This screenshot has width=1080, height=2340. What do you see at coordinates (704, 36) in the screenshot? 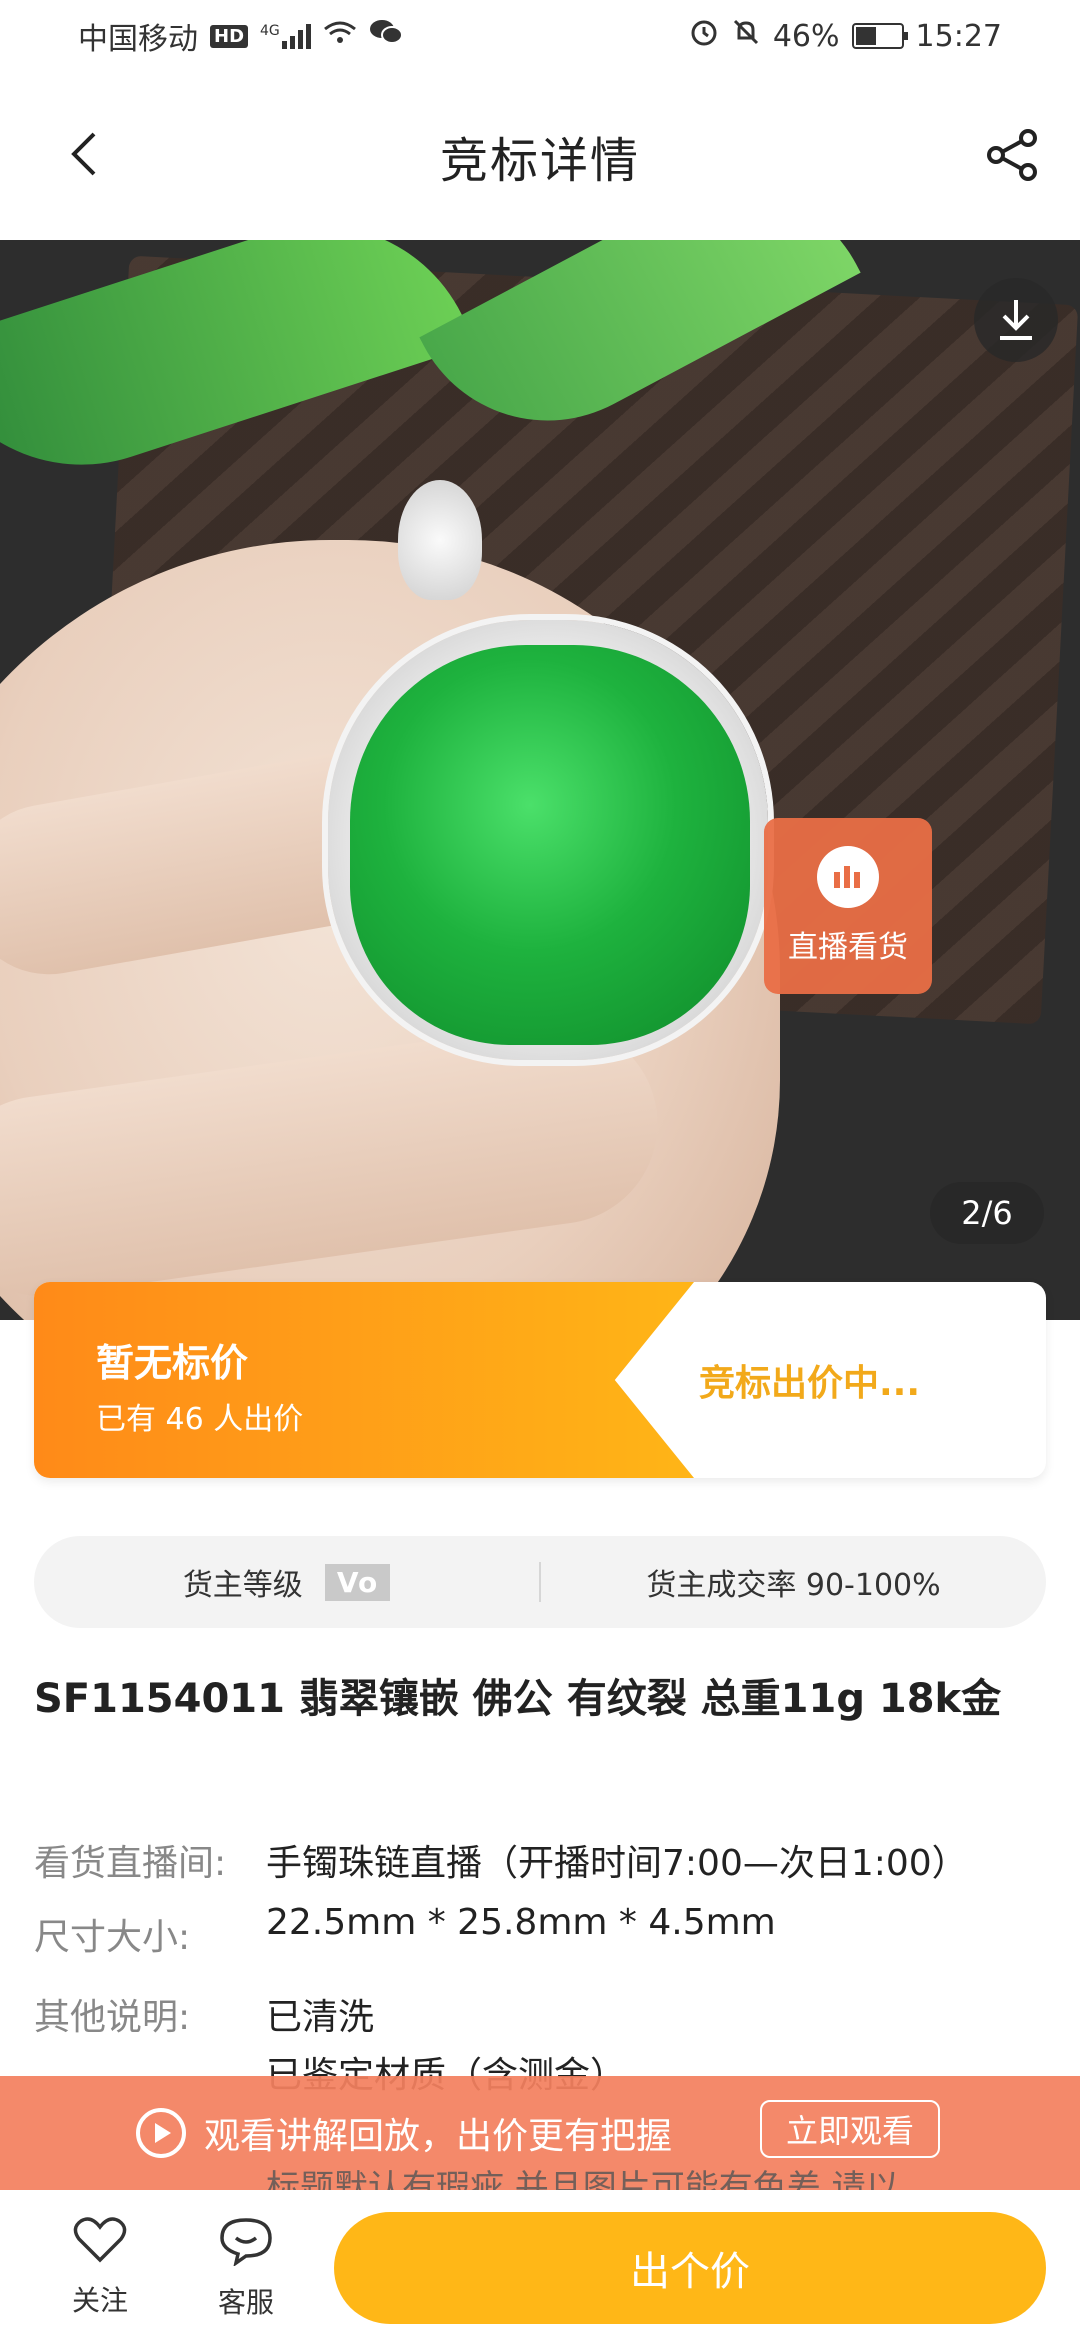
I see `alarm-icon` at bounding box center [704, 36].